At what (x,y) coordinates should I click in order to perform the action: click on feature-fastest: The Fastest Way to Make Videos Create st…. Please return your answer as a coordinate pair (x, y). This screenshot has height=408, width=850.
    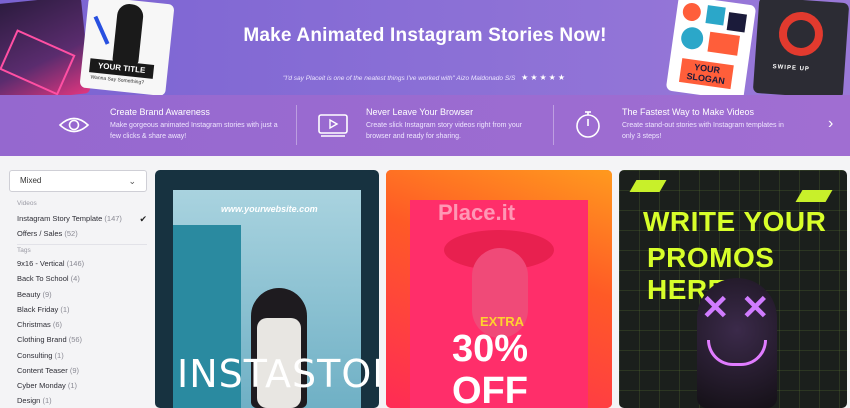
    Looking at the image, I should click on (684, 125).